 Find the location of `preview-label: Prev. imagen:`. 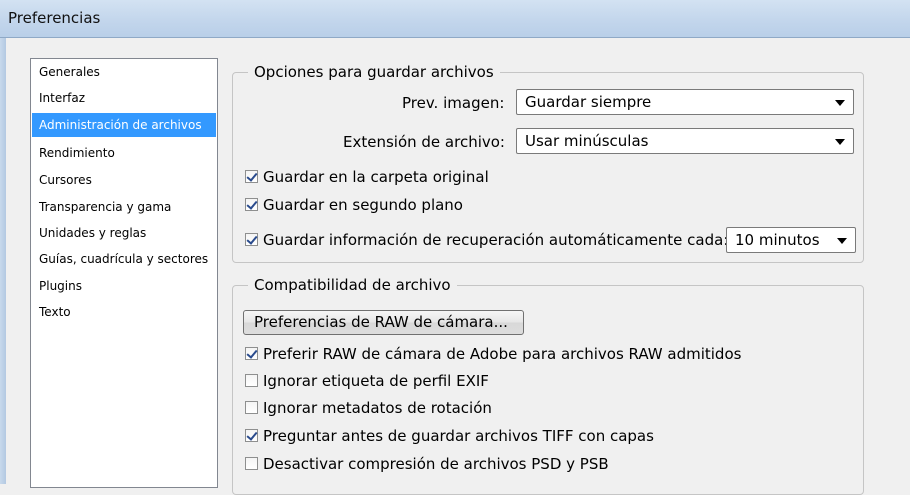

preview-label: Prev. imagen: is located at coordinates (453, 103).